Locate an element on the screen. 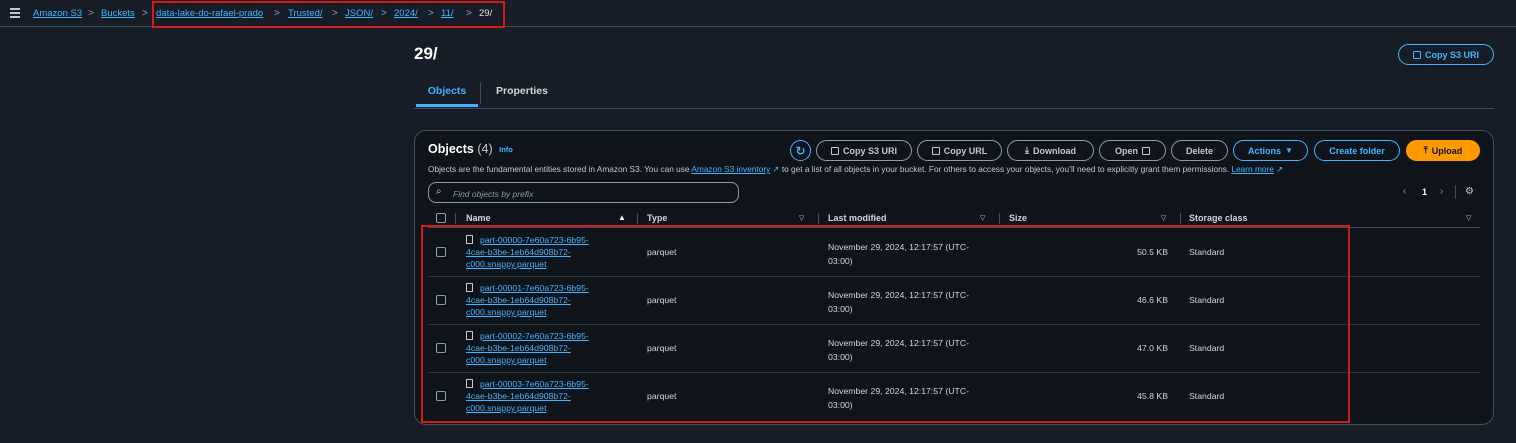 This screenshot has width=1516, height=443. upload-button: ⤒ Upload is located at coordinates (1443, 150).